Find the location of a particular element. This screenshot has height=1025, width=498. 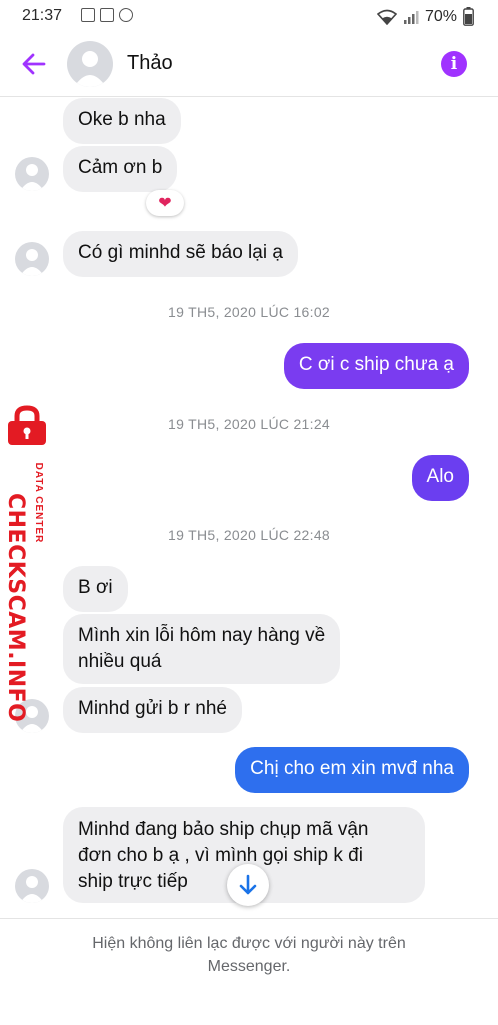

battery-percent: 70% is located at coordinates (440, 16).